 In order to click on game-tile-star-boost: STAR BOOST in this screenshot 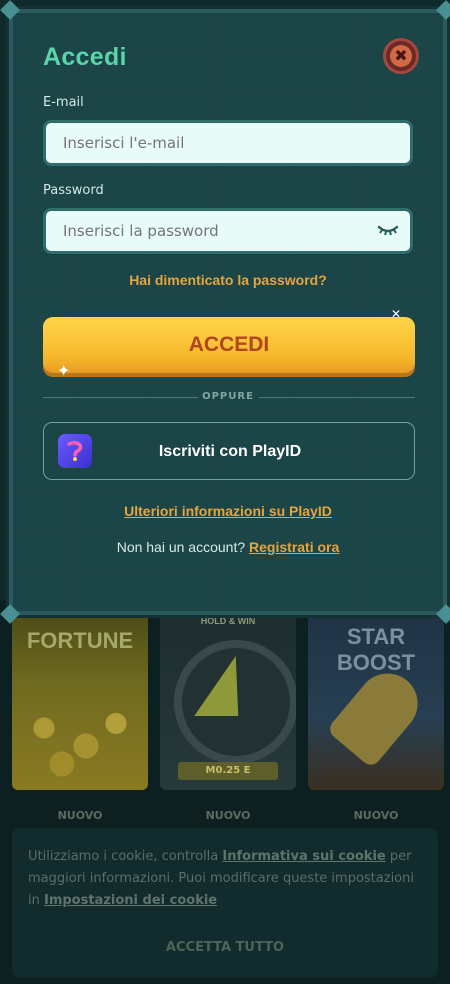, I will do `click(376, 700)`.